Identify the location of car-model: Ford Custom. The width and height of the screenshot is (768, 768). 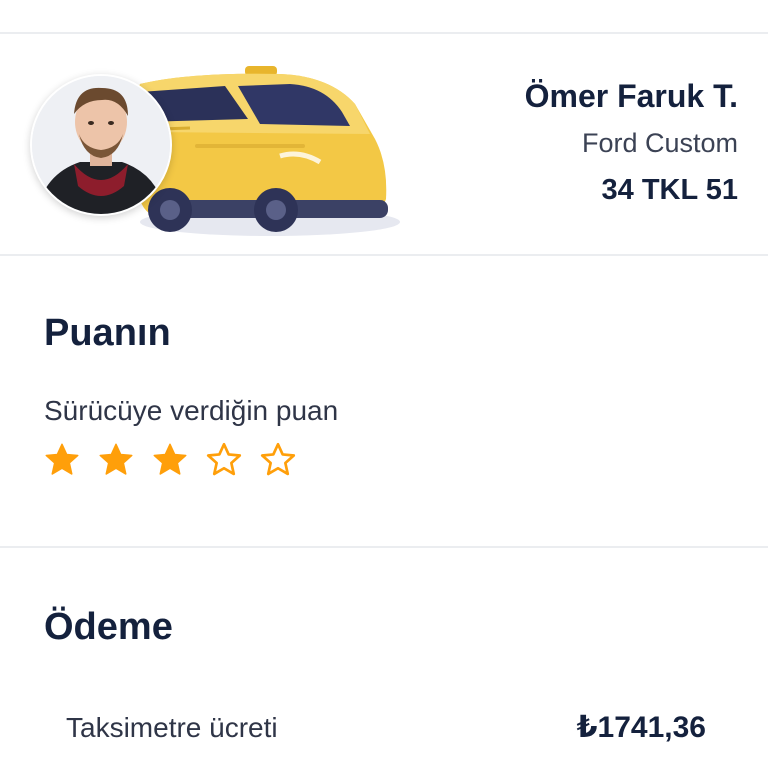
(659, 143).